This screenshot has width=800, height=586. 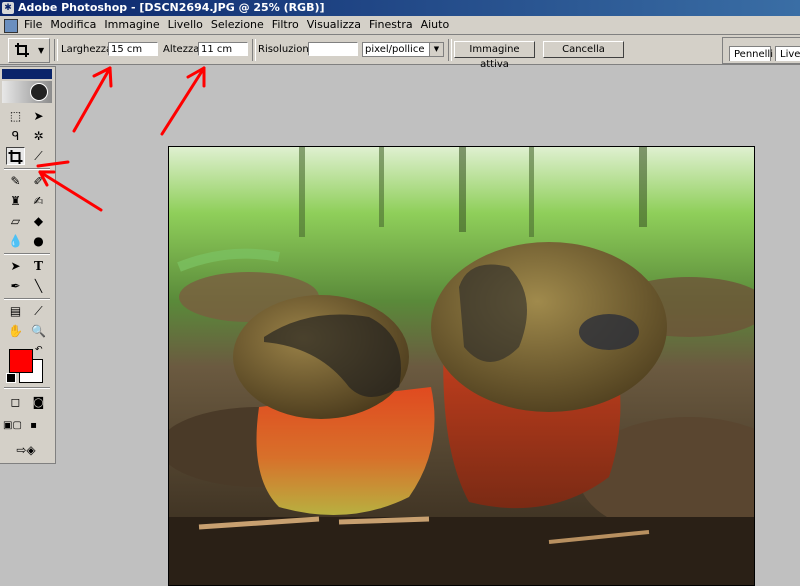 What do you see at coordinates (134, 25) in the screenshot?
I see `menu-immagine: Immagine` at bounding box center [134, 25].